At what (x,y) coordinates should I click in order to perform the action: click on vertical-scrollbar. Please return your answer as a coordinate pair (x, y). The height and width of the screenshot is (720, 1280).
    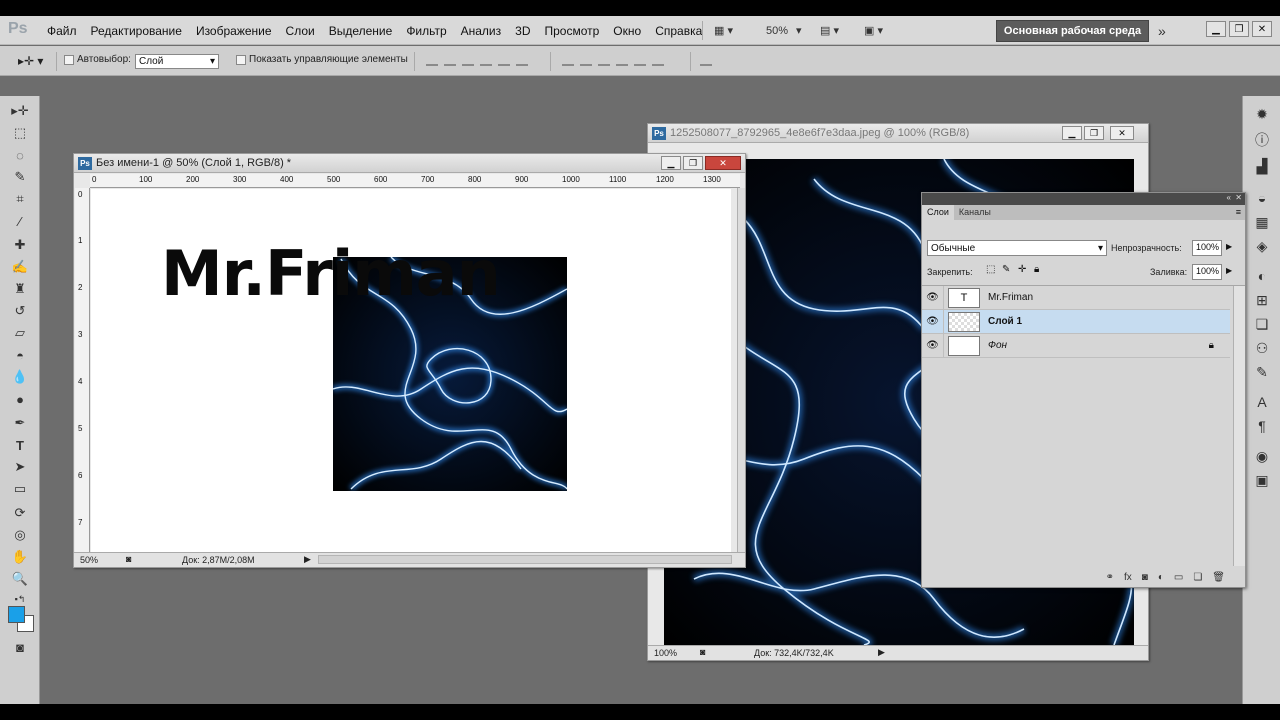
    Looking at the image, I should click on (741, 370).